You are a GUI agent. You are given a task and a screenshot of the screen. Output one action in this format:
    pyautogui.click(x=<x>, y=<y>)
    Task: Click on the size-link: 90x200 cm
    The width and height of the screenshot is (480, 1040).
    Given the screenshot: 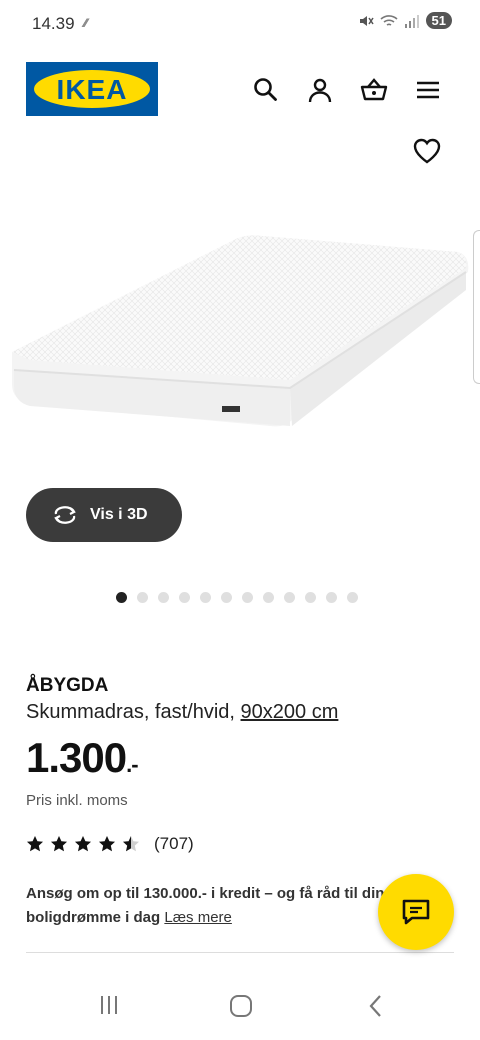 What is the action you would take?
    pyautogui.click(x=290, y=712)
    